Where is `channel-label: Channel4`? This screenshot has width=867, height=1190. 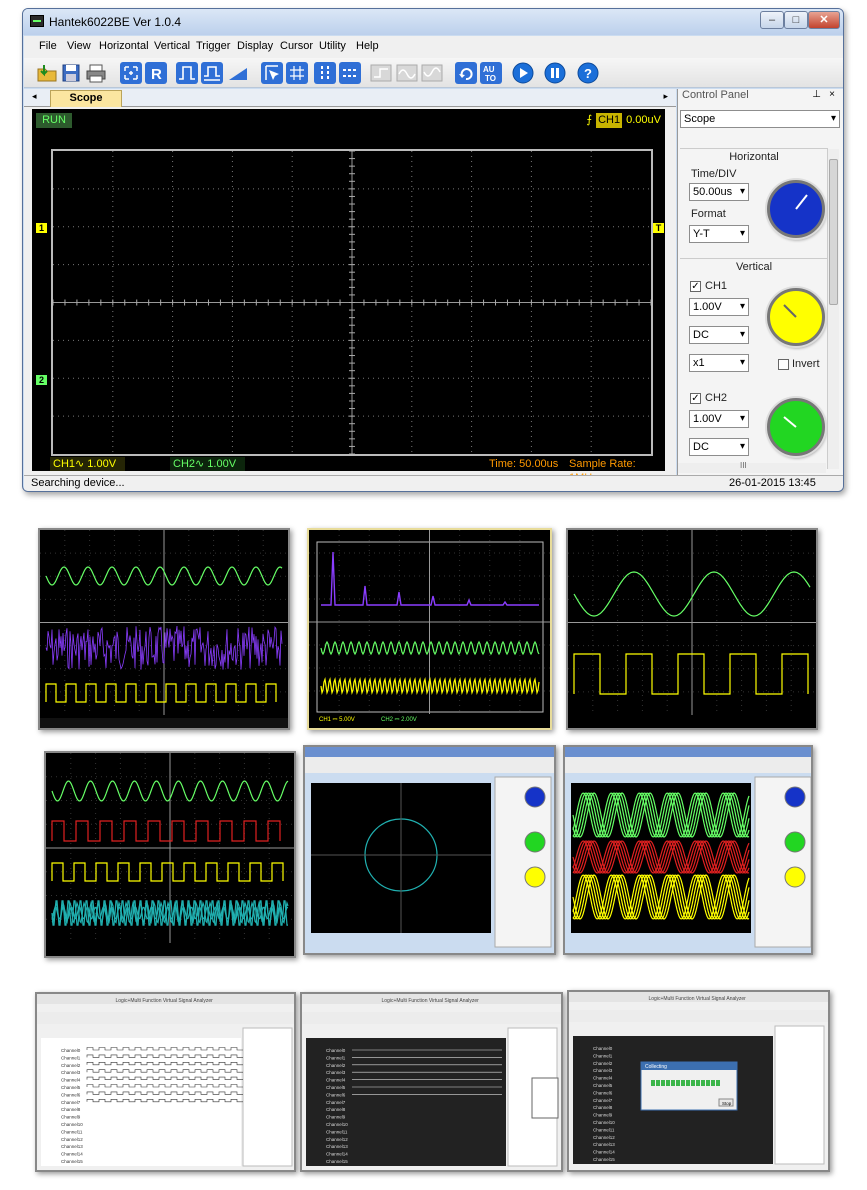 channel-label: Channel4 is located at coordinates (603, 1078).